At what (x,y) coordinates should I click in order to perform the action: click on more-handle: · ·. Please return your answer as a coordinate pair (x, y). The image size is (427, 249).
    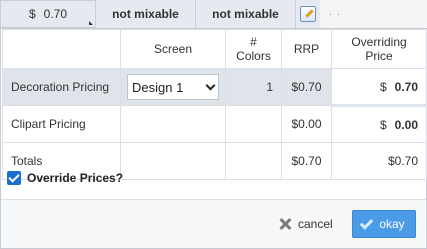
    Looking at the image, I should click on (335, 14).